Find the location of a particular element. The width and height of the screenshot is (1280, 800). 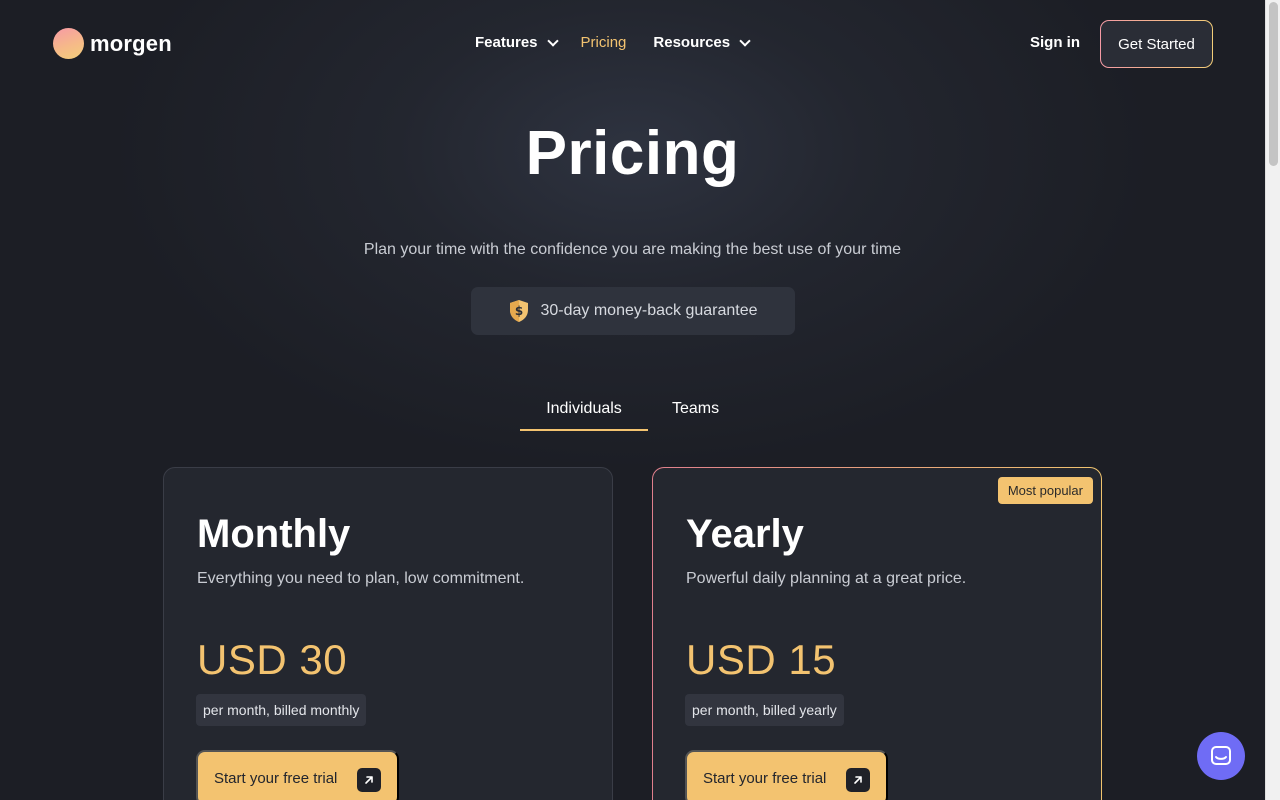

nav-item-pricing: Pricing is located at coordinates (604, 42).